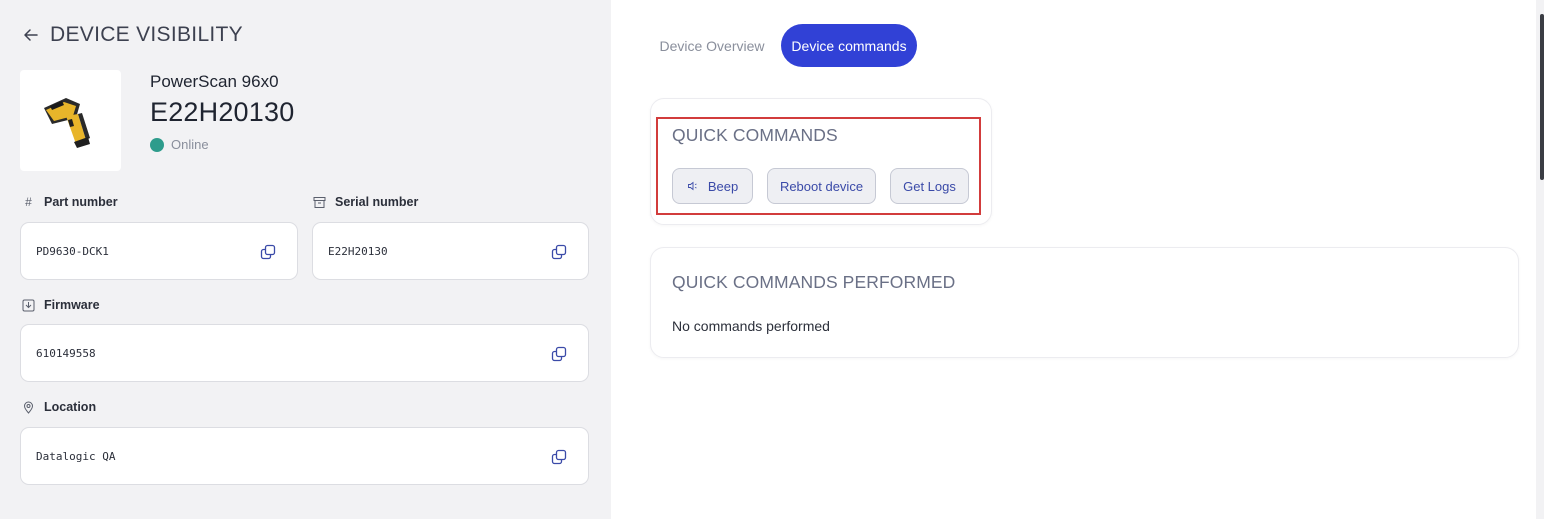 The height and width of the screenshot is (519, 1544). Describe the element at coordinates (31, 35) in the screenshot. I see `back-arrow-icon` at that location.